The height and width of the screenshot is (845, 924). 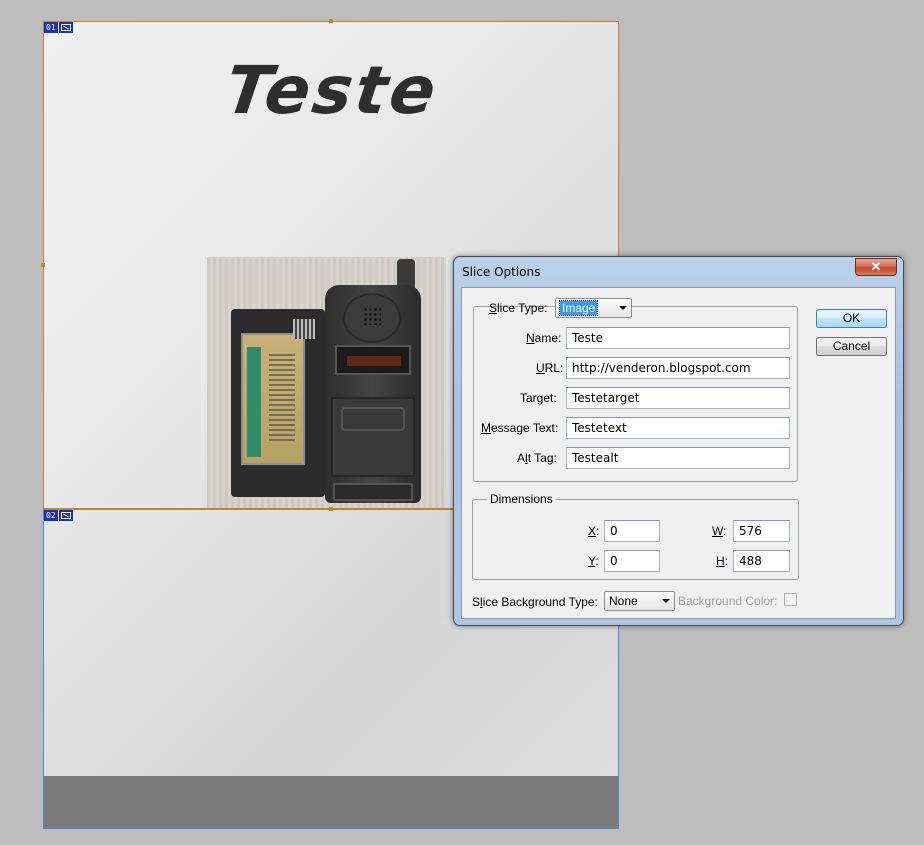 I want to click on x-label: X:, so click(x=594, y=531).